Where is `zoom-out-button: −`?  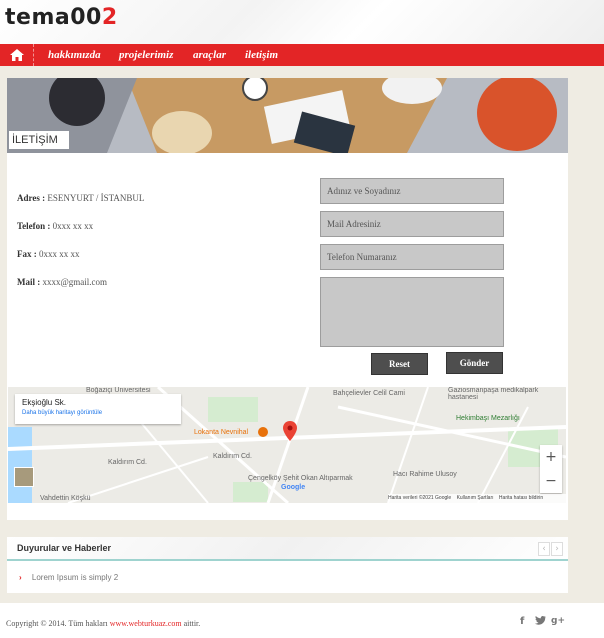
zoom-out-button: − is located at coordinates (551, 481).